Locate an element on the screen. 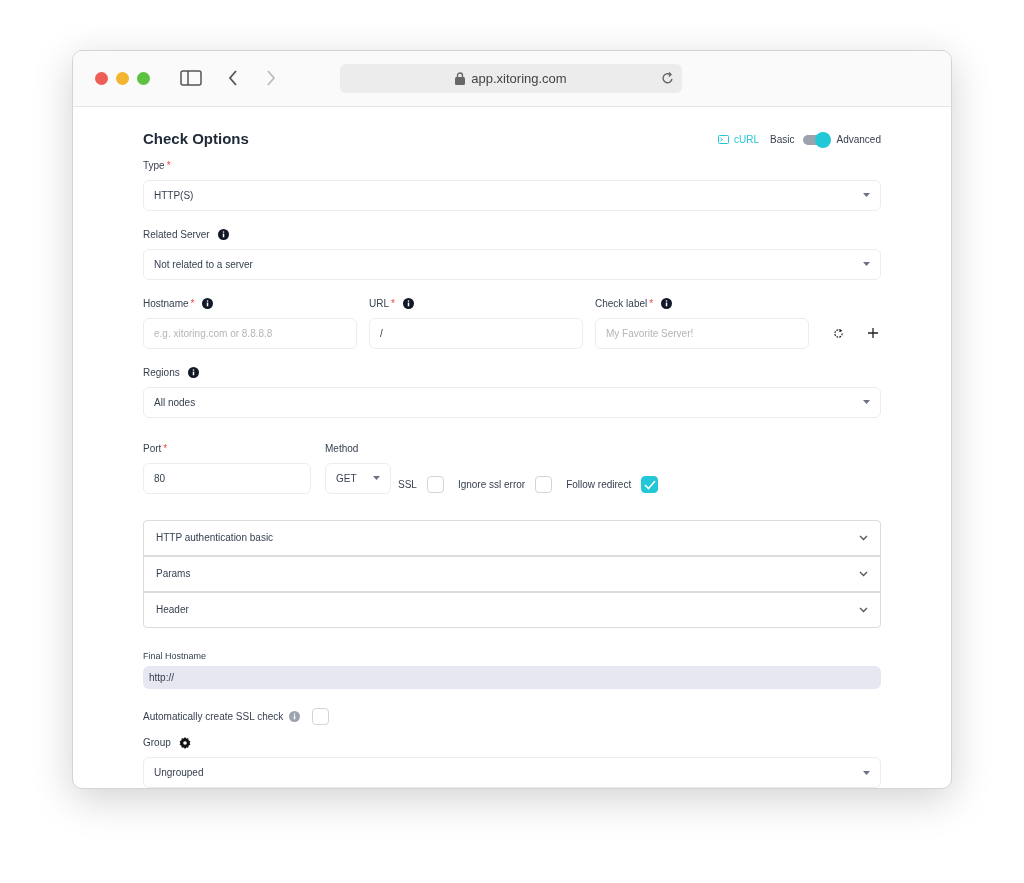 The width and height of the screenshot is (1024, 883). check-label-field: My Favorite Server! is located at coordinates (702, 333).